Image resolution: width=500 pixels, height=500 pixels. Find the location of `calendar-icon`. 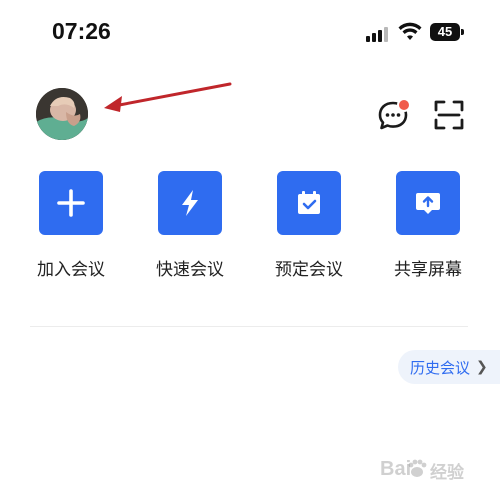

calendar-icon is located at coordinates (309, 202).